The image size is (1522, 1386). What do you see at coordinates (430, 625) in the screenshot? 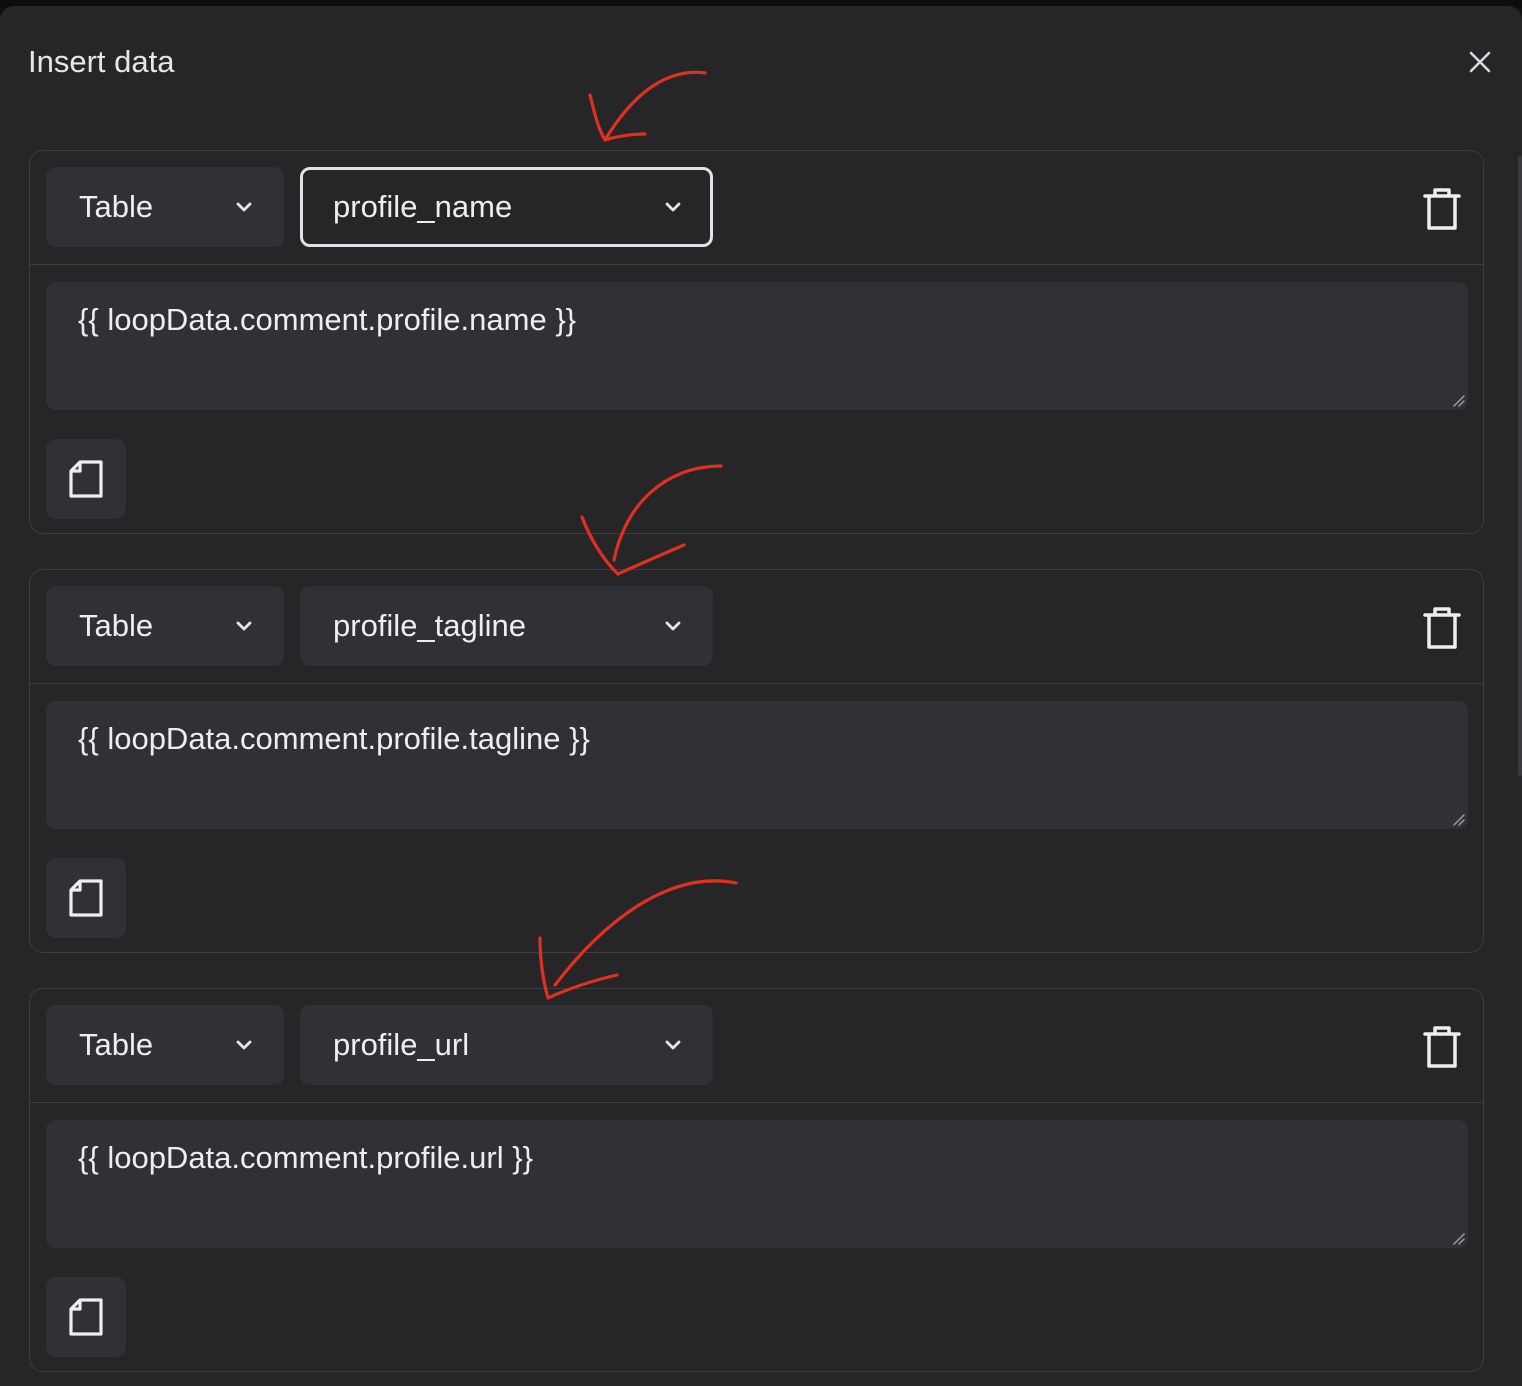
I see `column-select-value: profile_tagline` at bounding box center [430, 625].